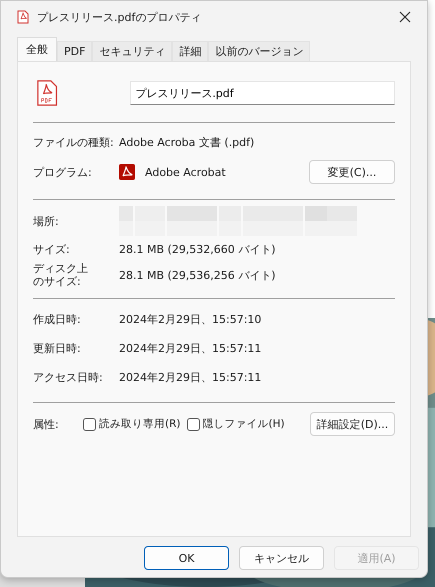  Describe the element at coordinates (52, 249) in the screenshot. I see `field-label: サイズ:` at that location.